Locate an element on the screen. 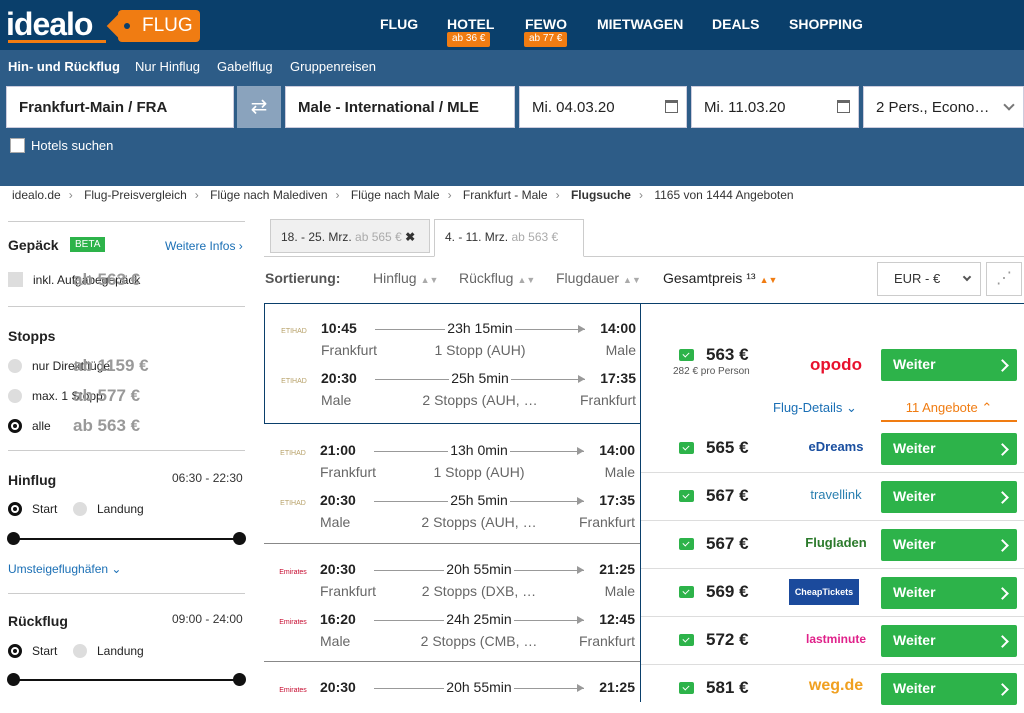 This screenshot has width=1024, height=713. offer-row: 572 € lastminute Weiter is located at coordinates (832, 641).